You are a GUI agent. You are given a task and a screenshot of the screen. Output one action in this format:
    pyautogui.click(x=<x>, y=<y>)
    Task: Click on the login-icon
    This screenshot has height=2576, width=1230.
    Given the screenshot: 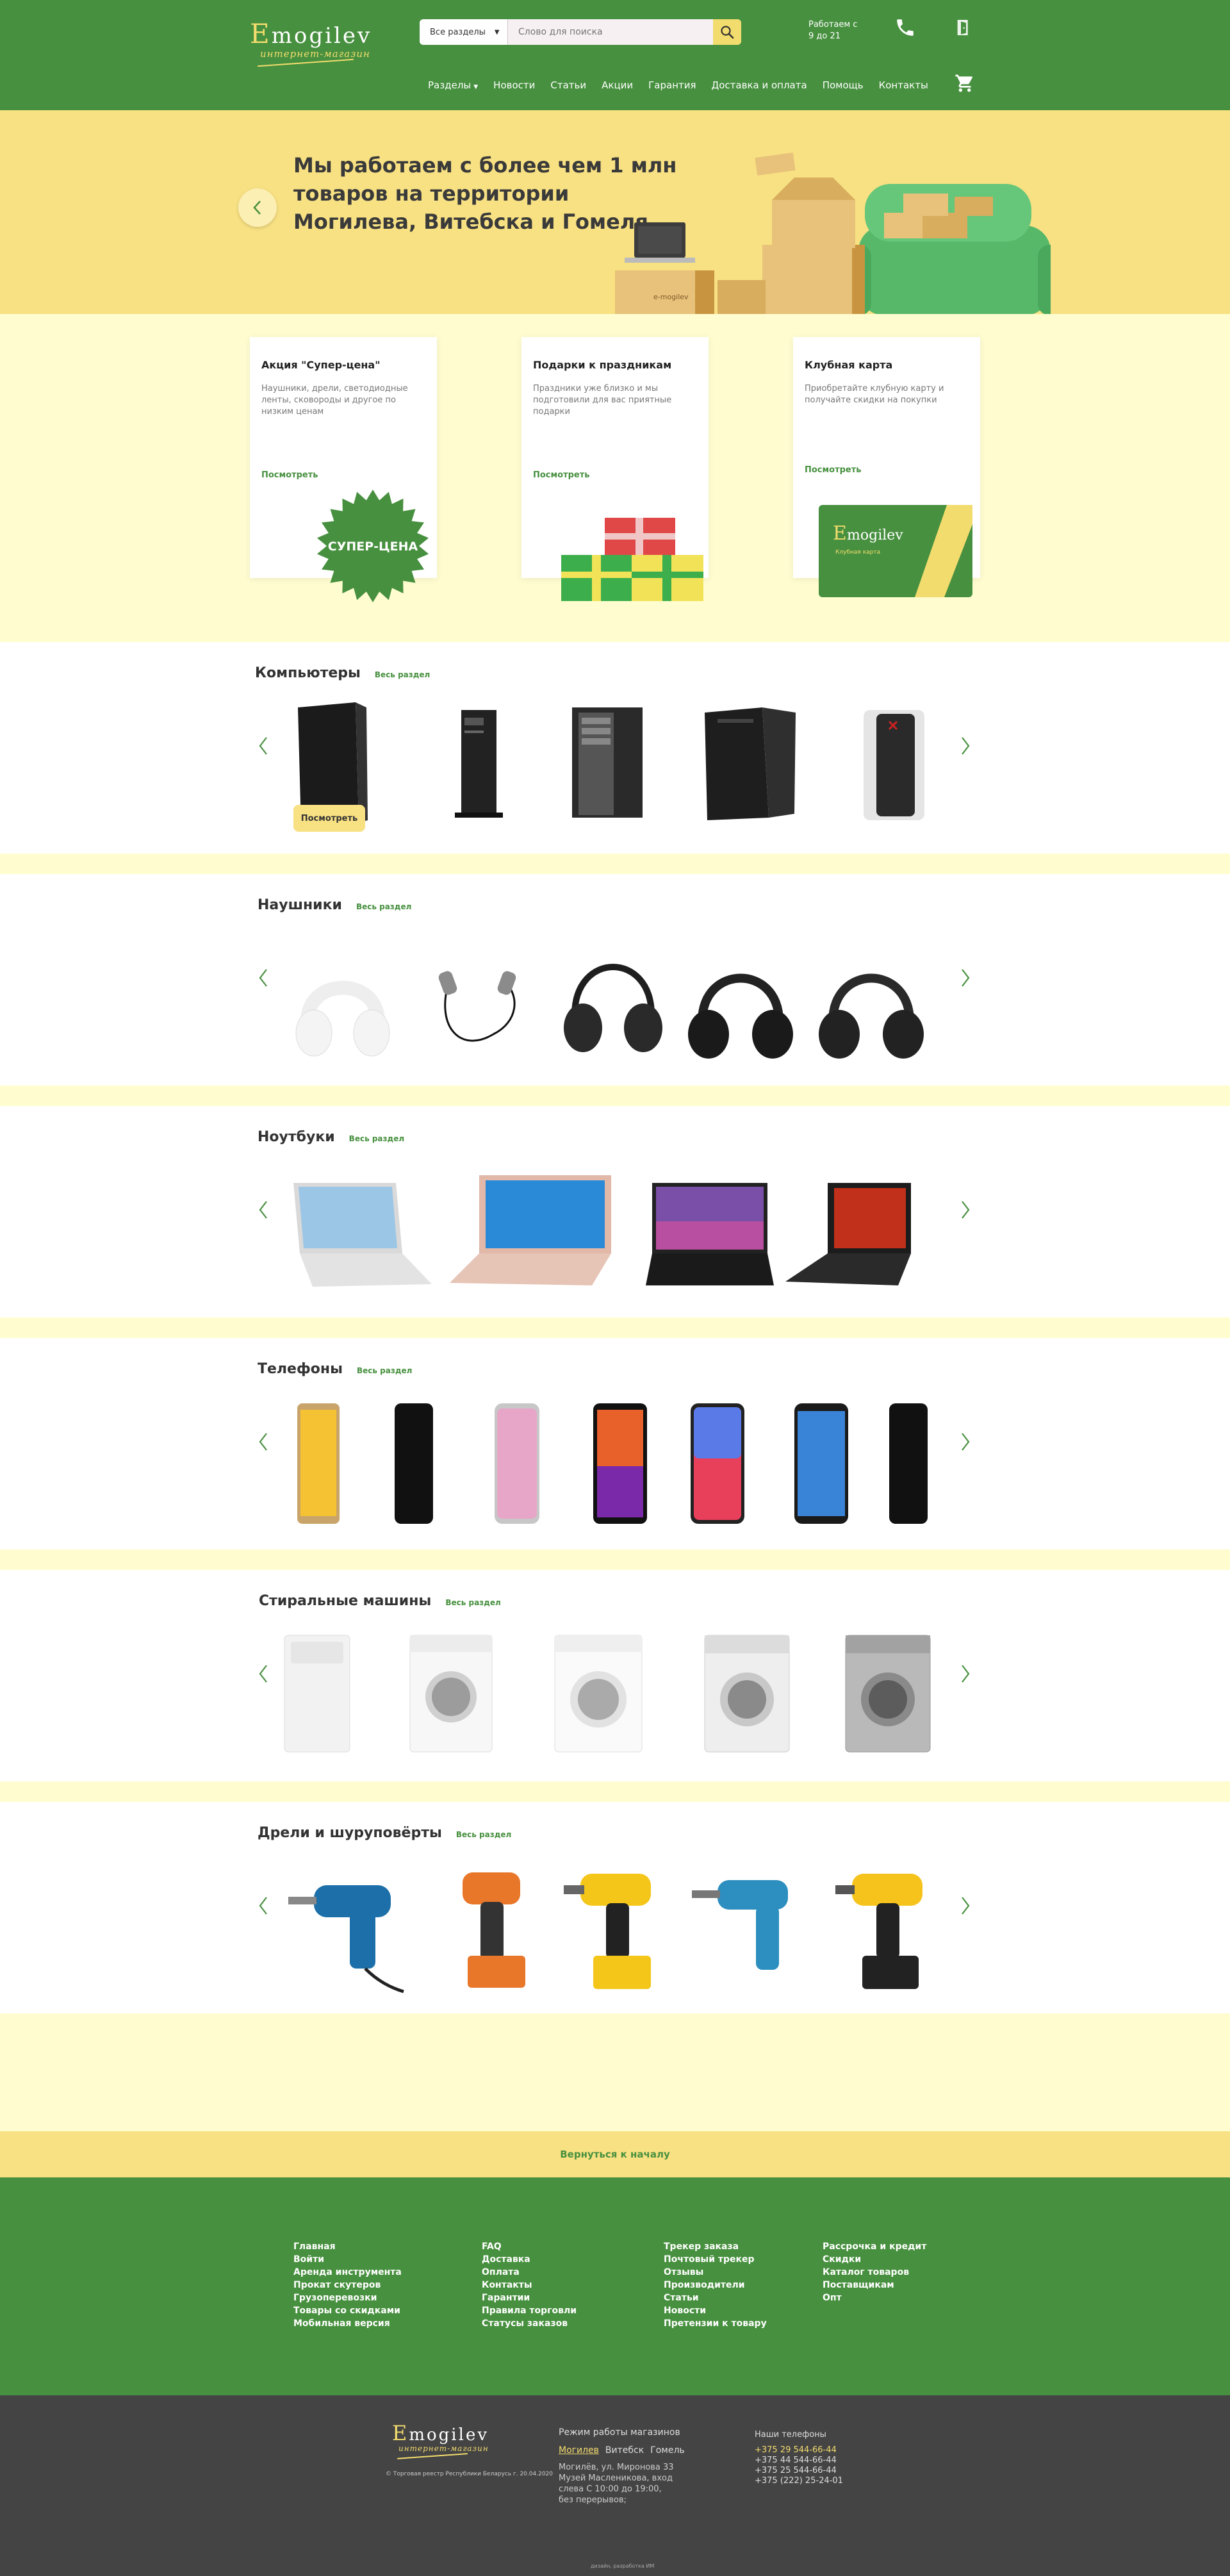 What is the action you would take?
    pyautogui.click(x=963, y=27)
    